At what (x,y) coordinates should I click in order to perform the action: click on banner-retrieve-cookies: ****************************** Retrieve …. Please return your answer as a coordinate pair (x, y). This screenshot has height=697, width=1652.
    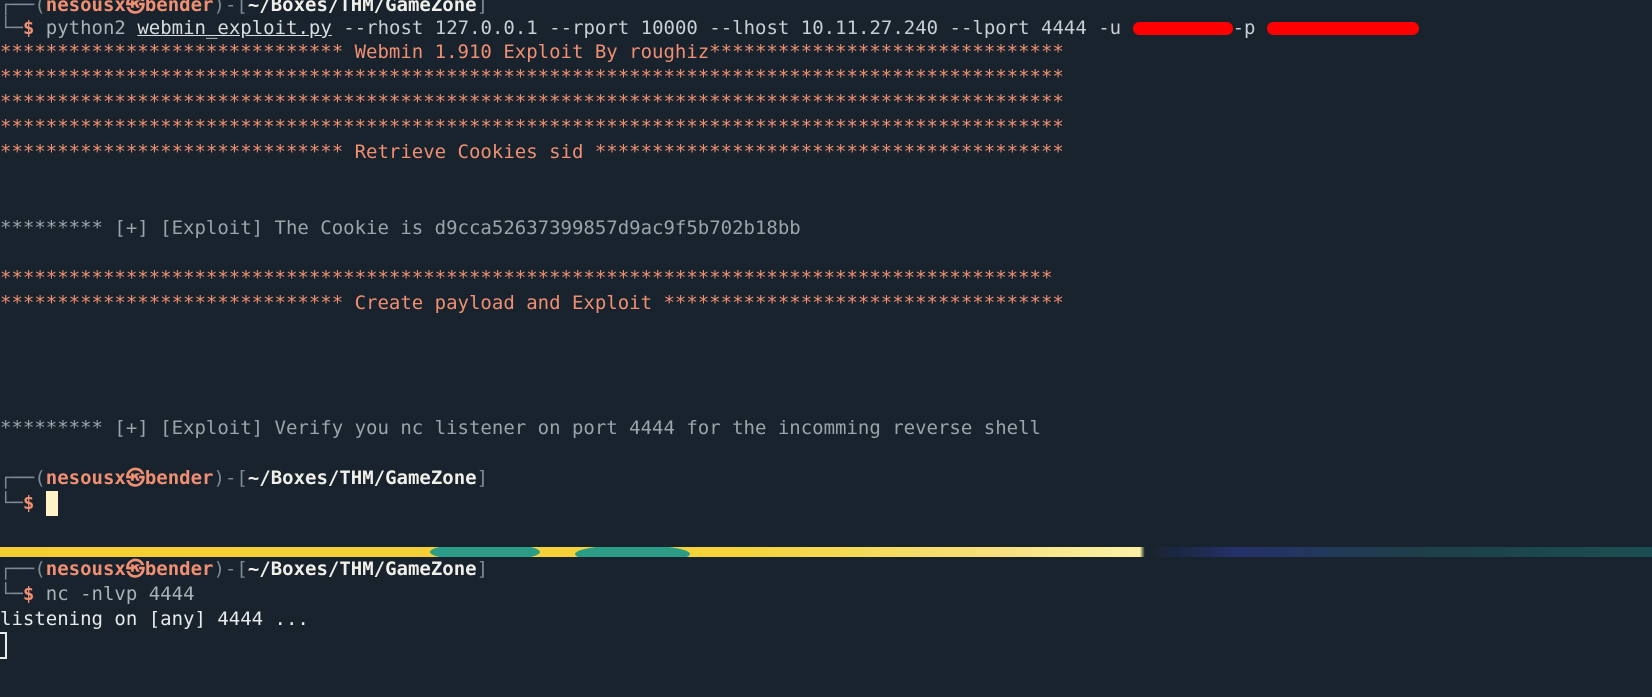
    Looking at the image, I should click on (532, 152).